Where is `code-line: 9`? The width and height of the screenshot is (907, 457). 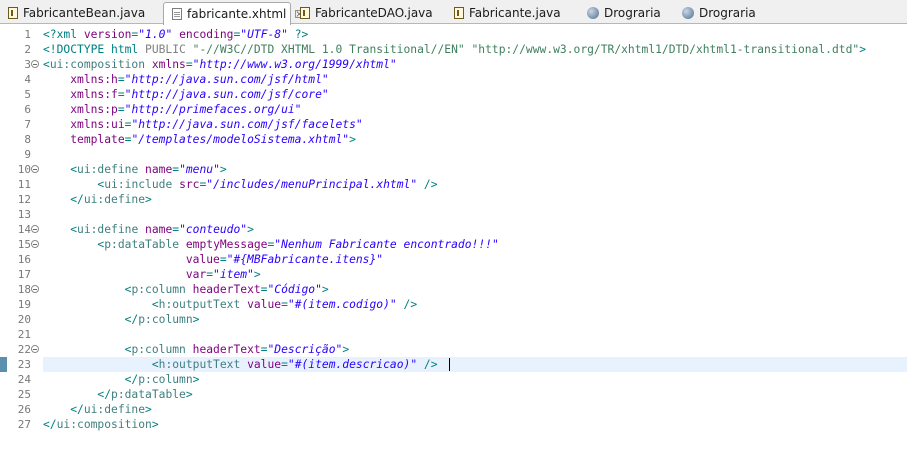 code-line: 9 is located at coordinates (453, 154).